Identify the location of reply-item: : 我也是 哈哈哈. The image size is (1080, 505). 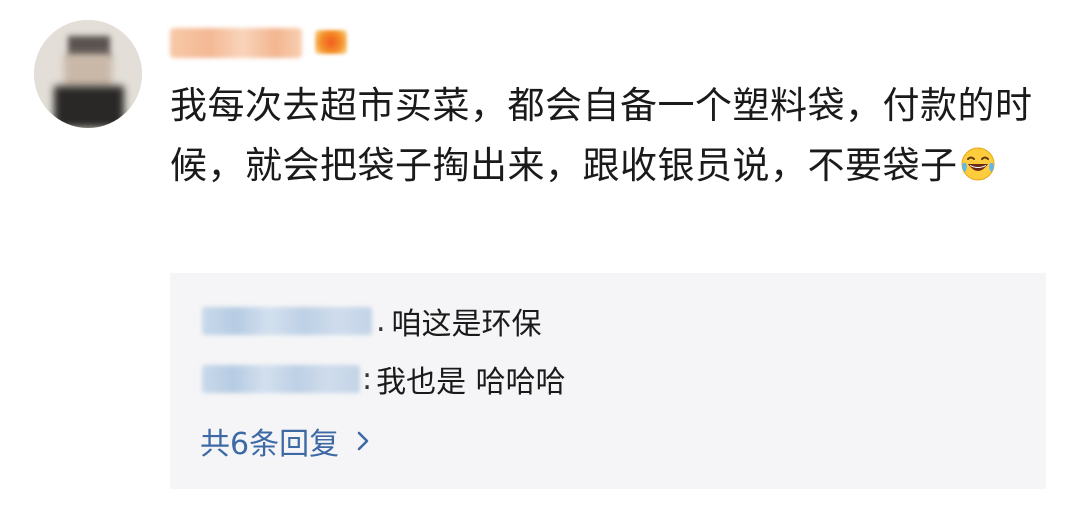
(384, 379).